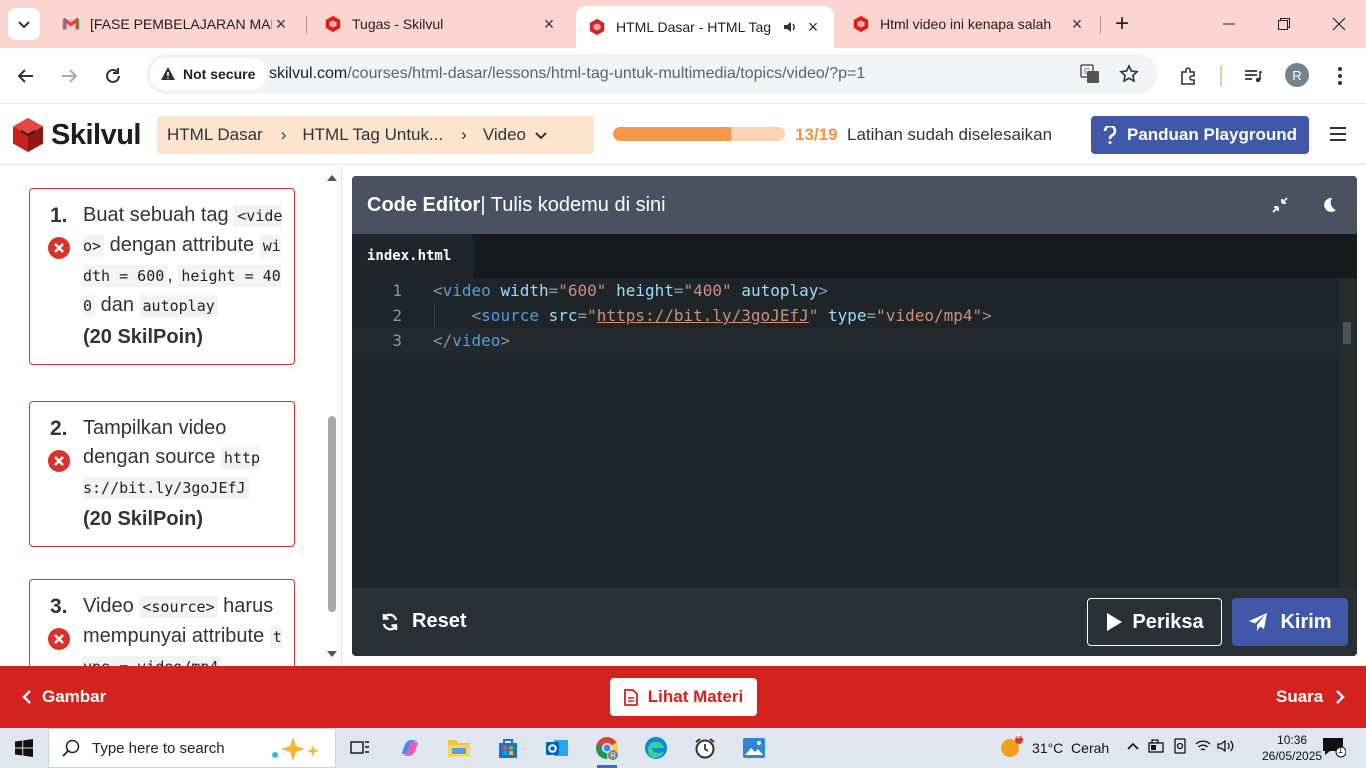  What do you see at coordinates (557, 748) in the screenshot?
I see `outlook-app` at bounding box center [557, 748].